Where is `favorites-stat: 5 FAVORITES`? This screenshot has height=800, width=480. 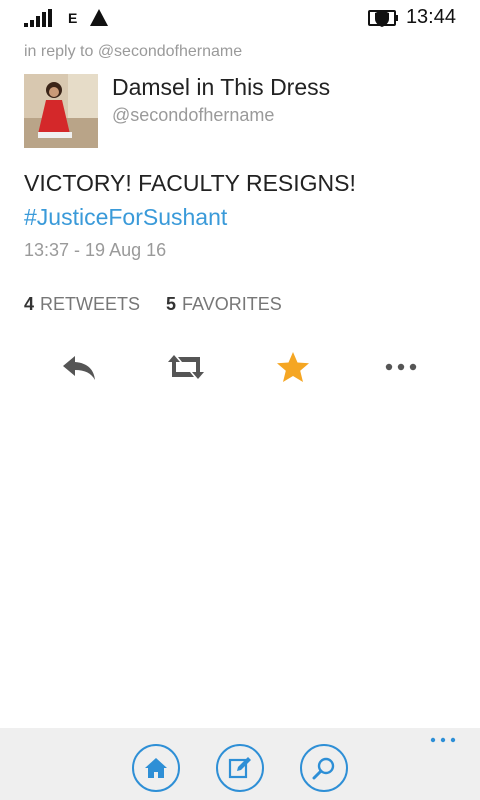
favorites-stat: 5 FAVORITES is located at coordinates (224, 304).